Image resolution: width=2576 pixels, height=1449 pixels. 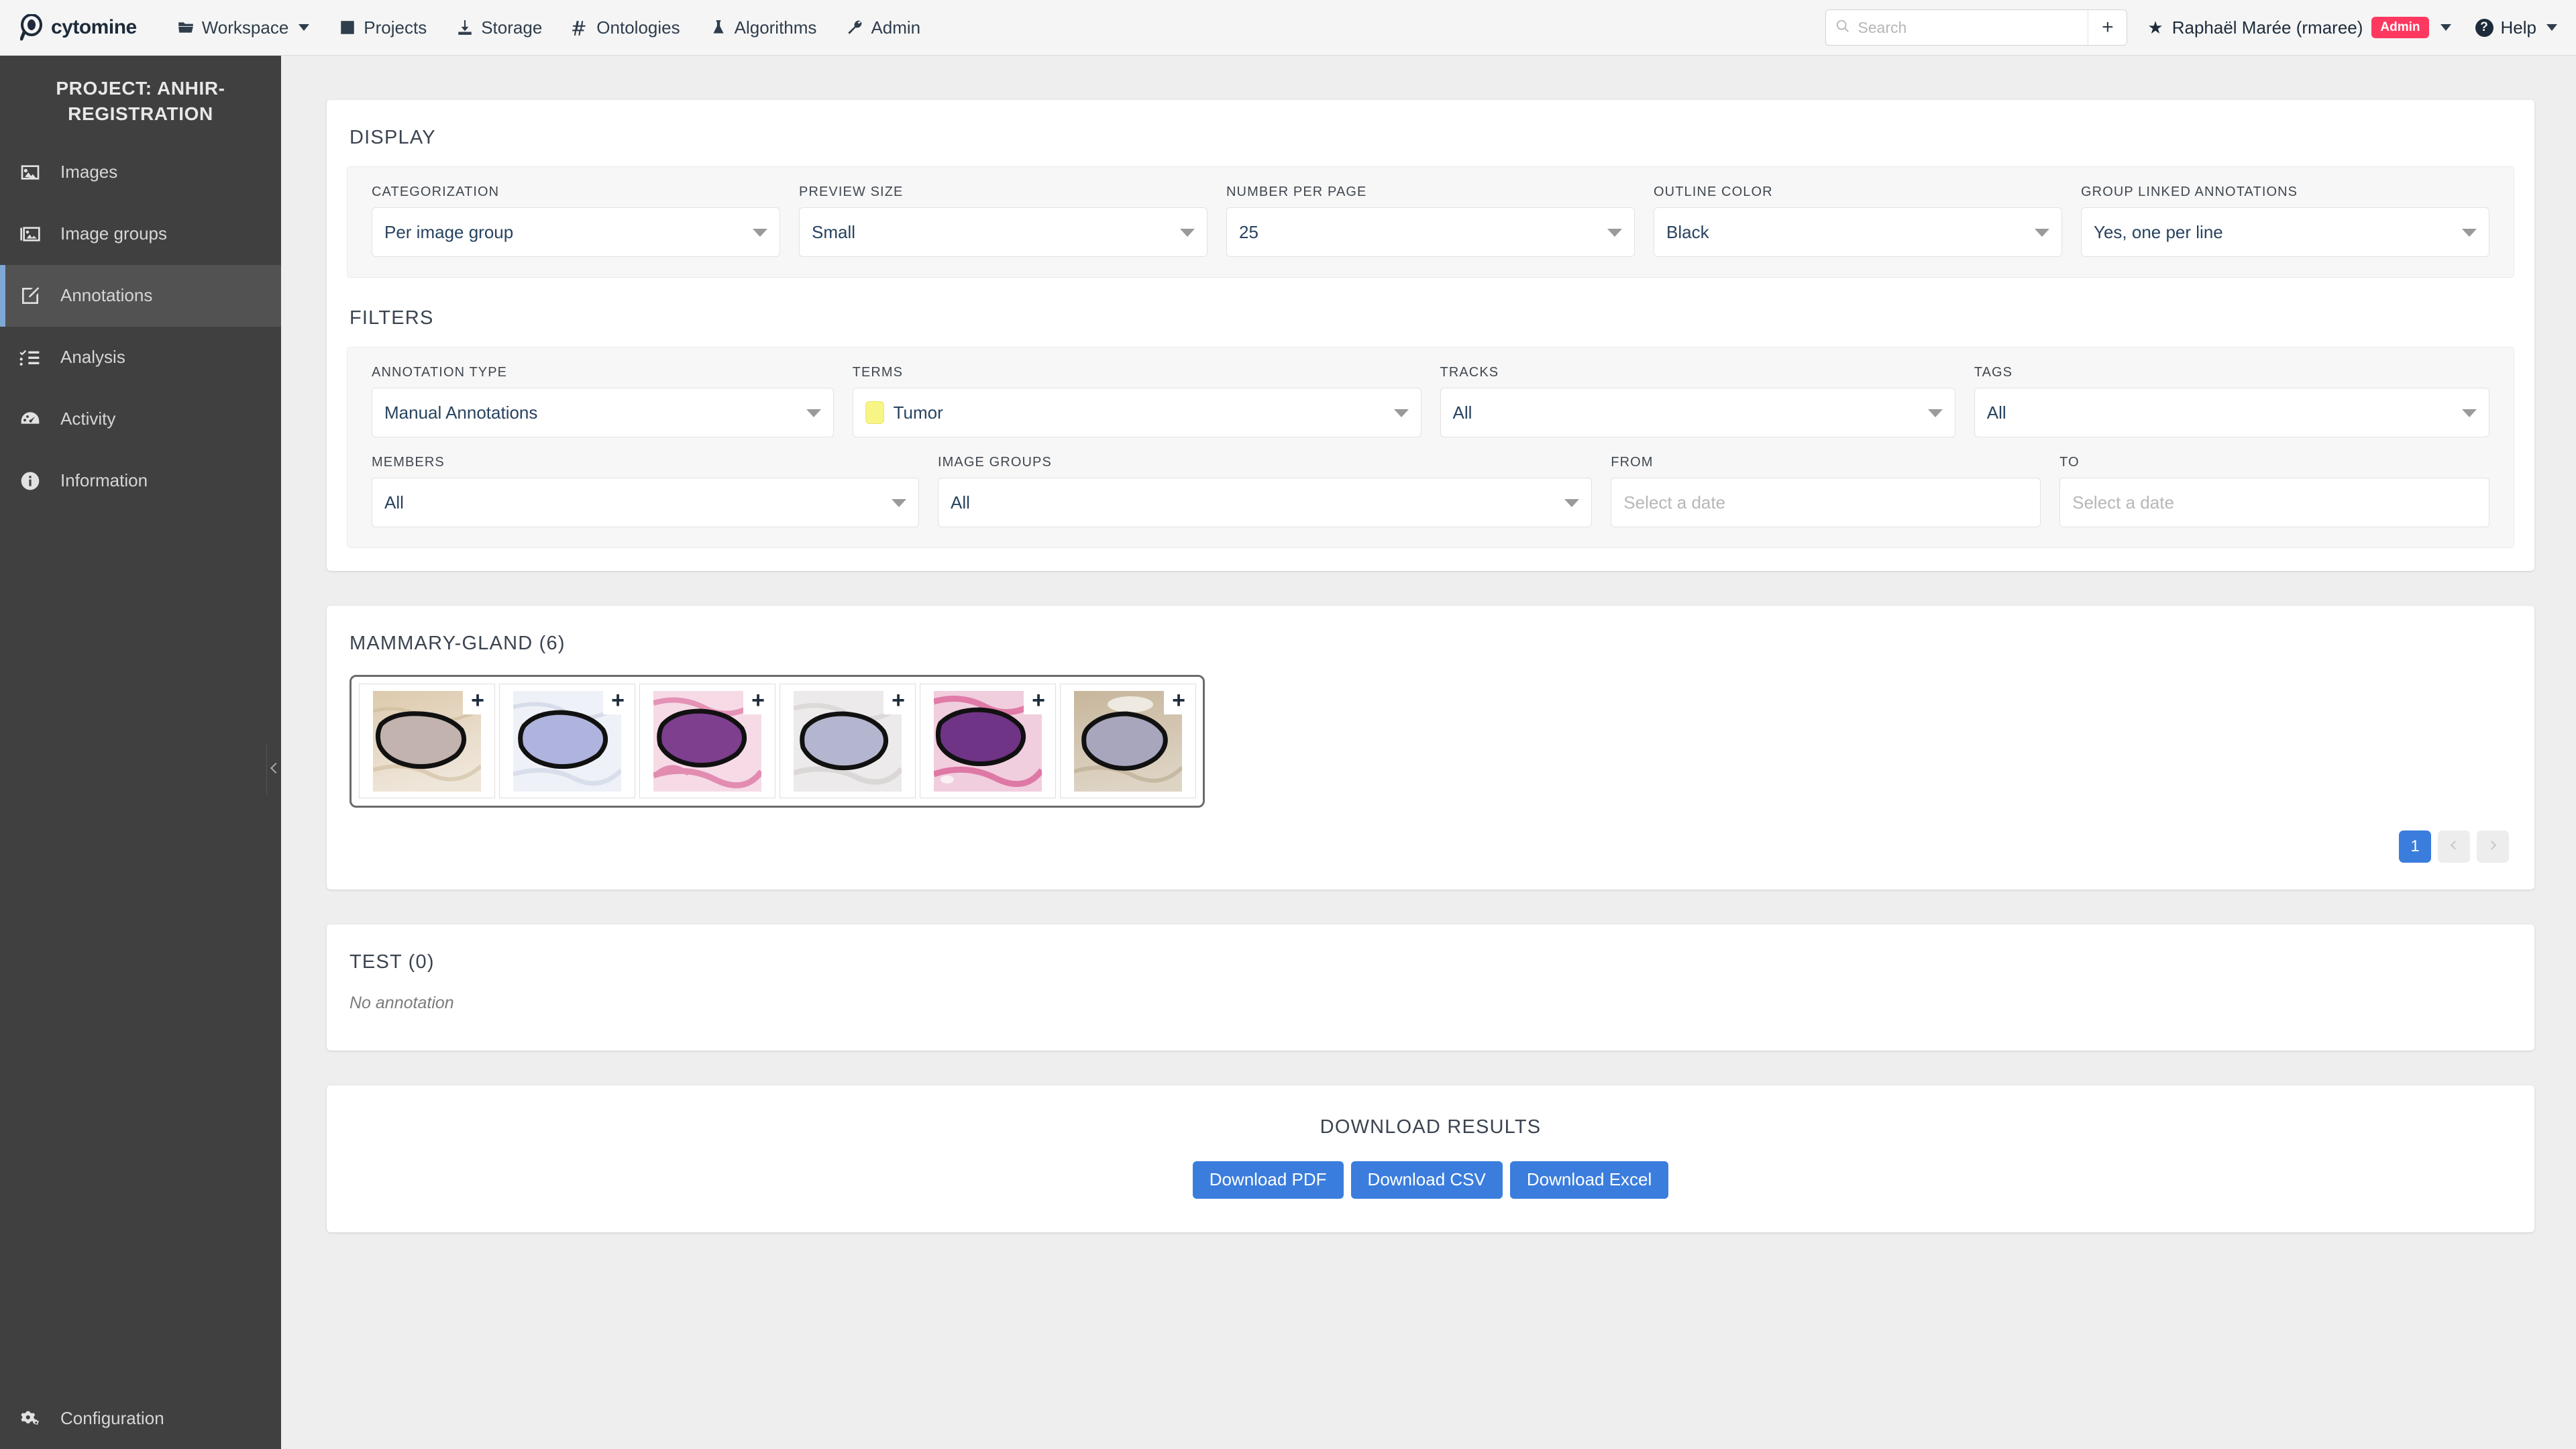 I want to click on members-select: All, so click(x=646, y=502).